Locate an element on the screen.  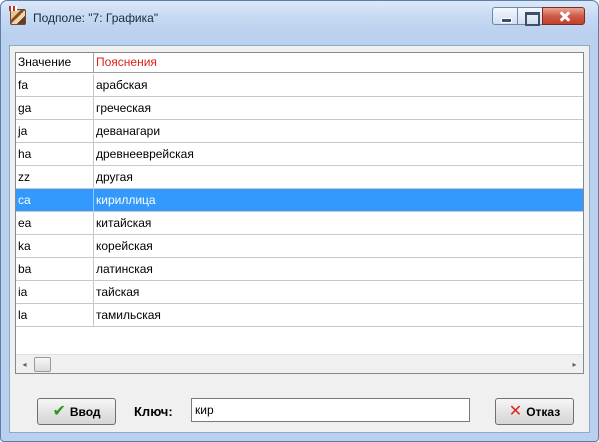
cell-value: zz is located at coordinates (55, 177).